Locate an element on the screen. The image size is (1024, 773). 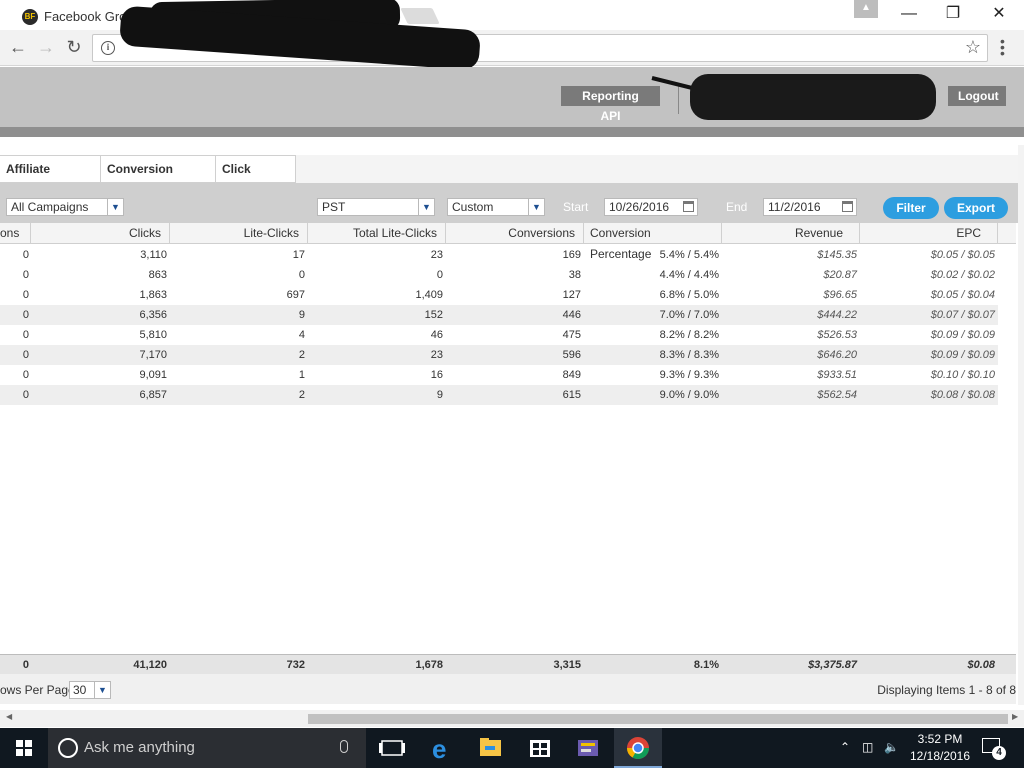
total-total-lite-clicks: 1,678 is located at coordinates (429, 665).